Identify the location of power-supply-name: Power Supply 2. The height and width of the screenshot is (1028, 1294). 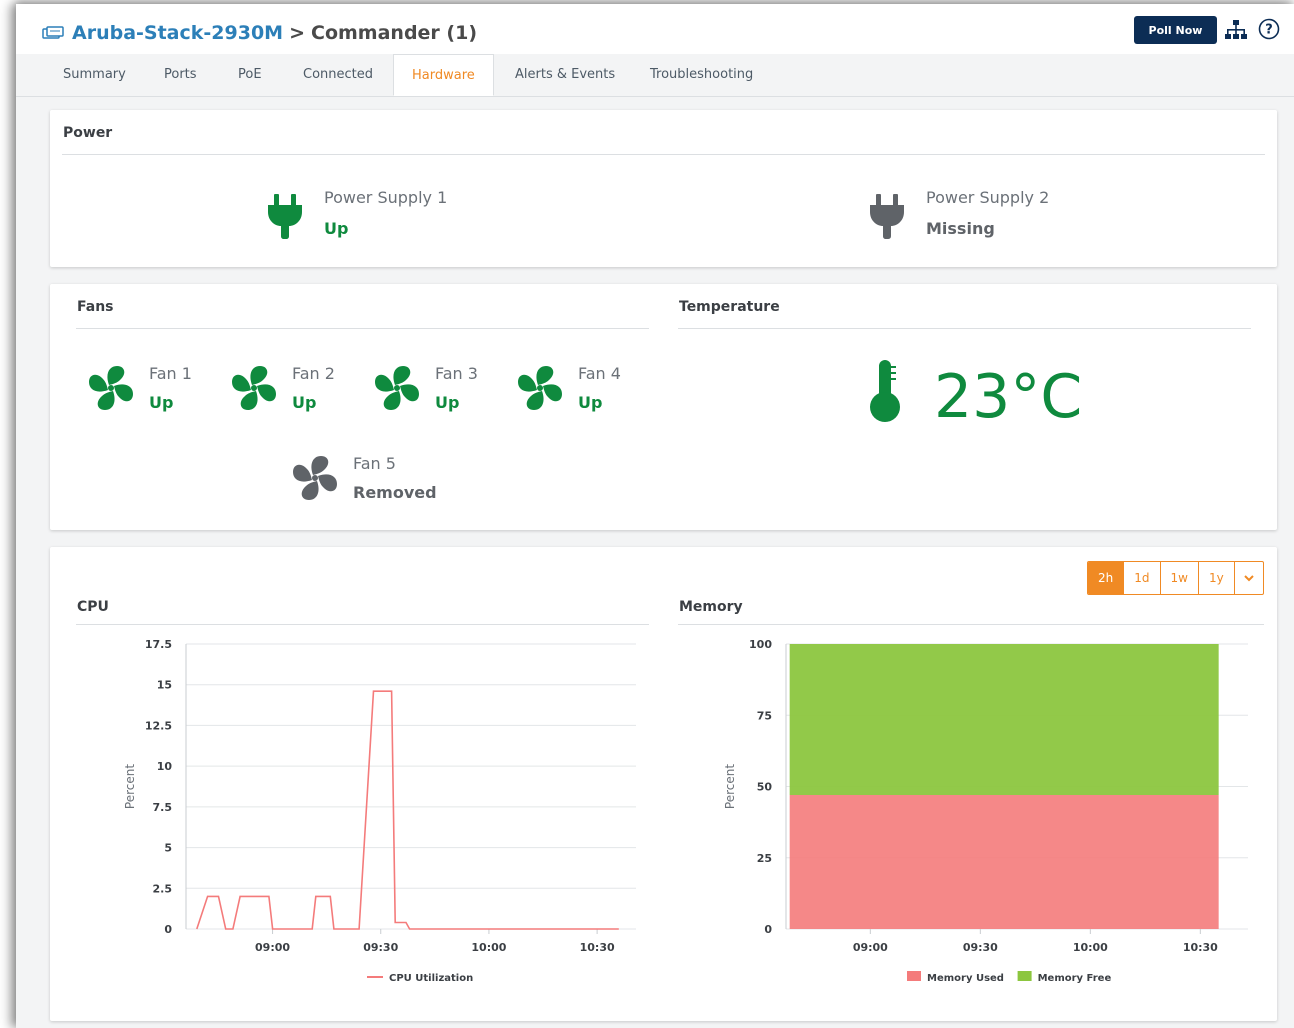
(988, 197).